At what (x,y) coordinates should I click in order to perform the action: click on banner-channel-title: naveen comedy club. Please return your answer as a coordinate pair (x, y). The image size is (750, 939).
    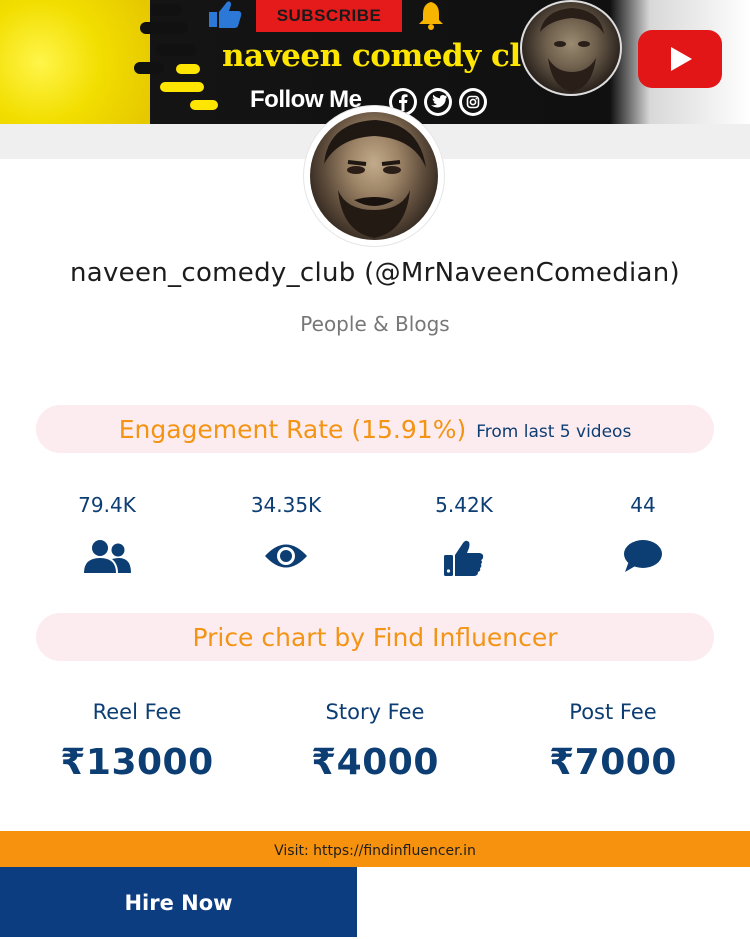
    Looking at the image, I should click on (393, 56).